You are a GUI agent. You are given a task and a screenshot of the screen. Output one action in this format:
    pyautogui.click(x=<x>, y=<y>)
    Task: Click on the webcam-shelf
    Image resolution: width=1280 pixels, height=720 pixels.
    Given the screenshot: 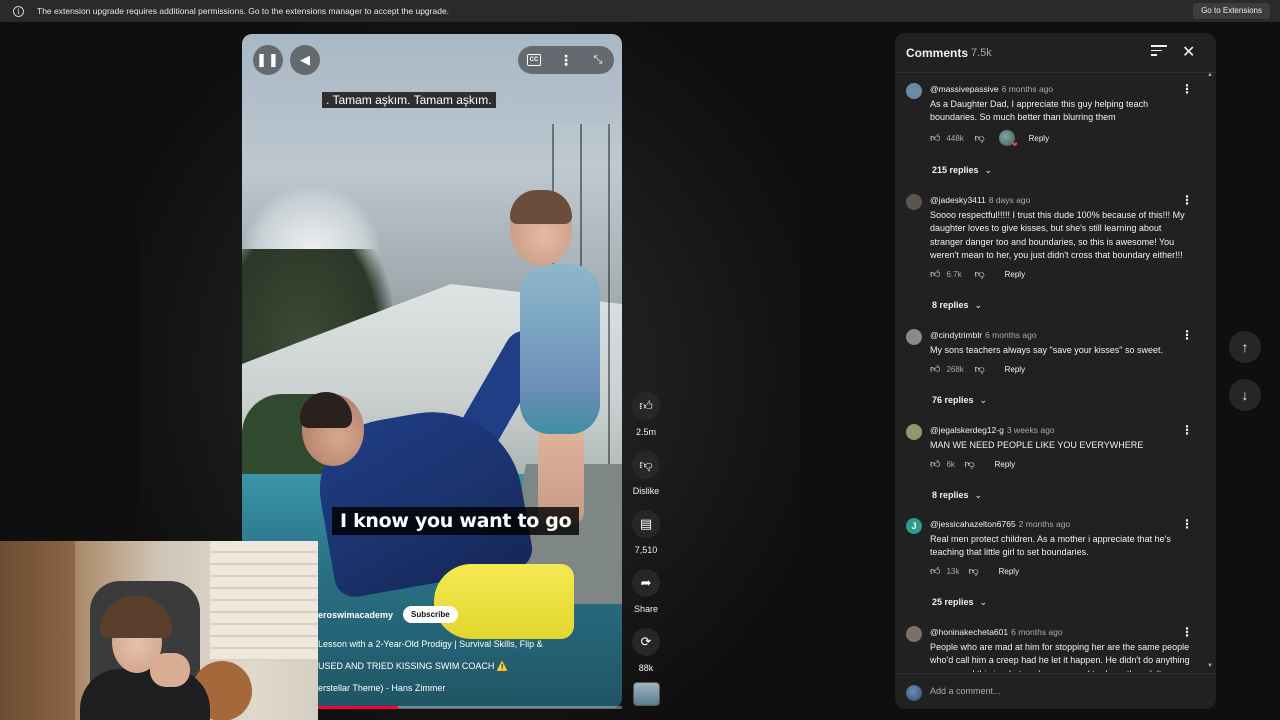 What is the action you would take?
    pyautogui.click(x=264, y=601)
    